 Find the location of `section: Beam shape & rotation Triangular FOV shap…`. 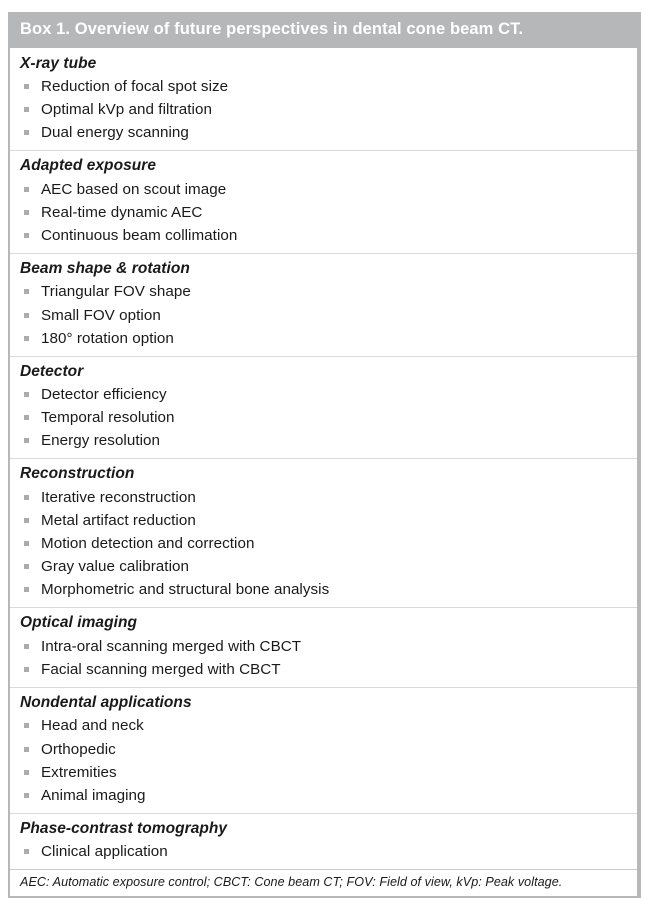

section: Beam shape & rotation Triangular FOV shap… is located at coordinates (323, 304).